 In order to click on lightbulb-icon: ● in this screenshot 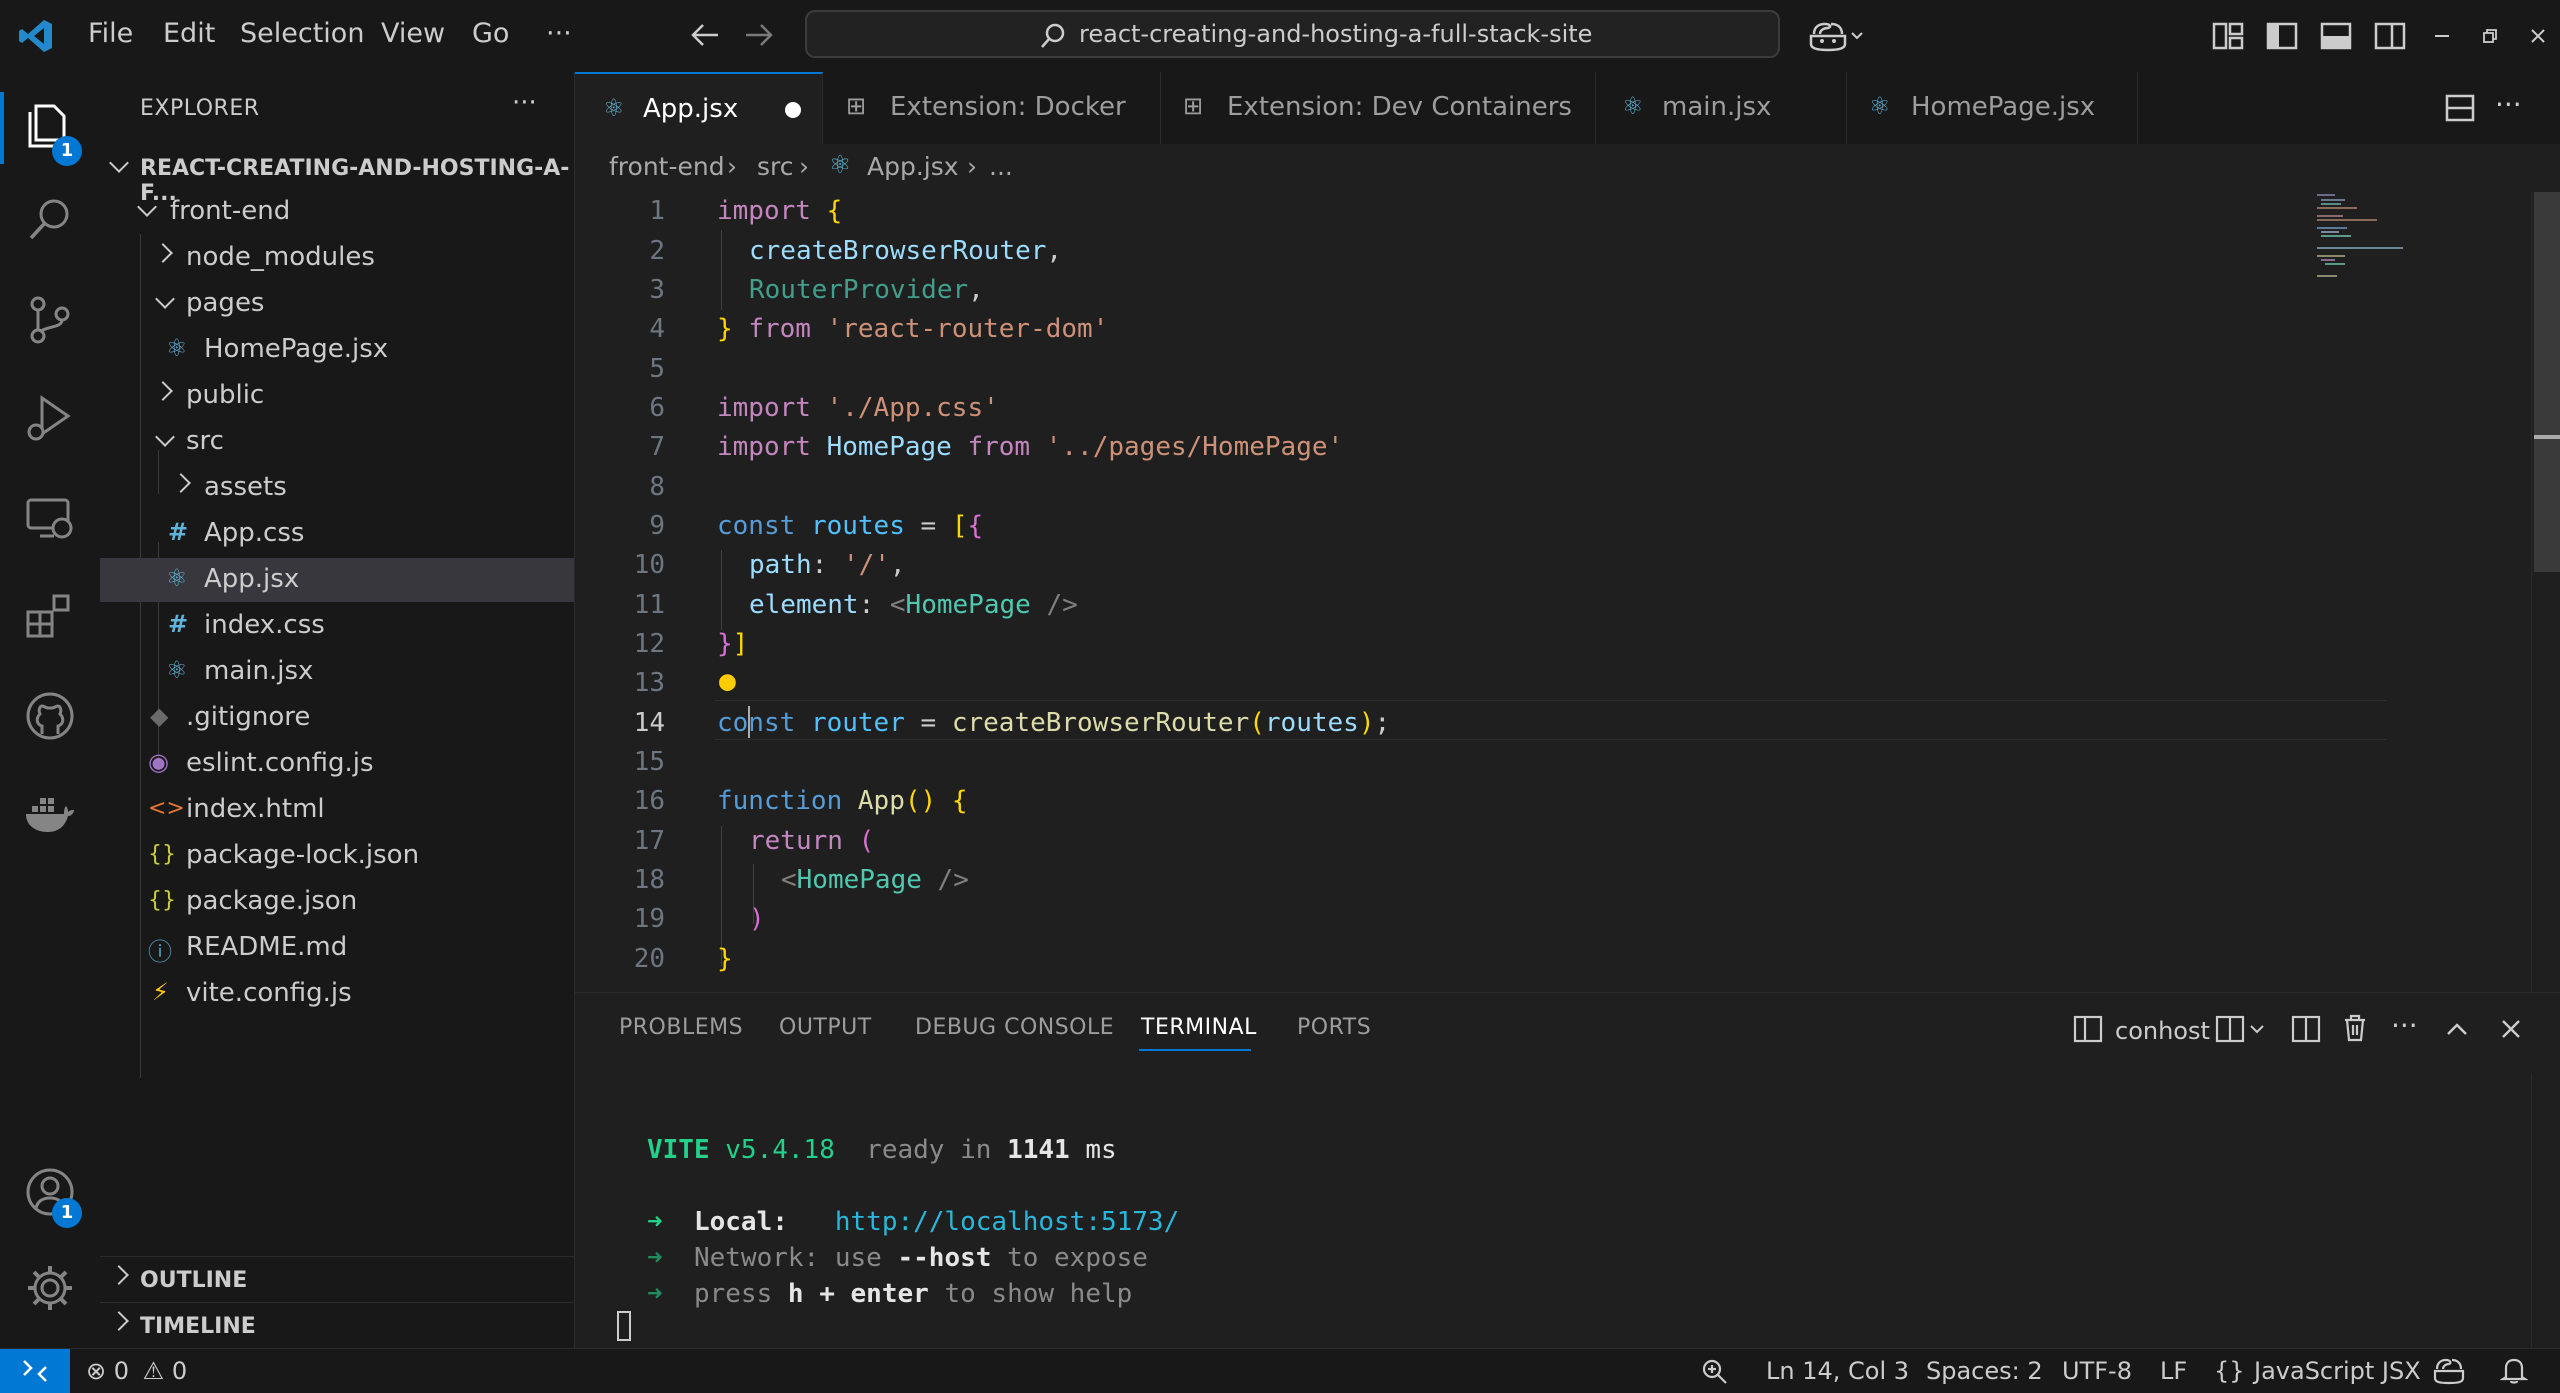, I will do `click(727, 680)`.